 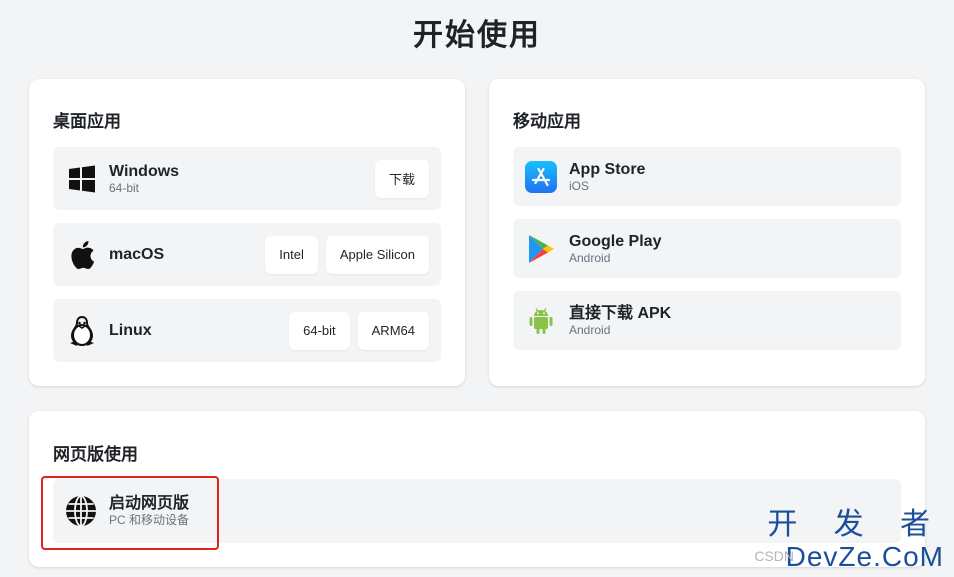 What do you see at coordinates (774, 556) in the screenshot?
I see `watermark-csdn: CSDN` at bounding box center [774, 556].